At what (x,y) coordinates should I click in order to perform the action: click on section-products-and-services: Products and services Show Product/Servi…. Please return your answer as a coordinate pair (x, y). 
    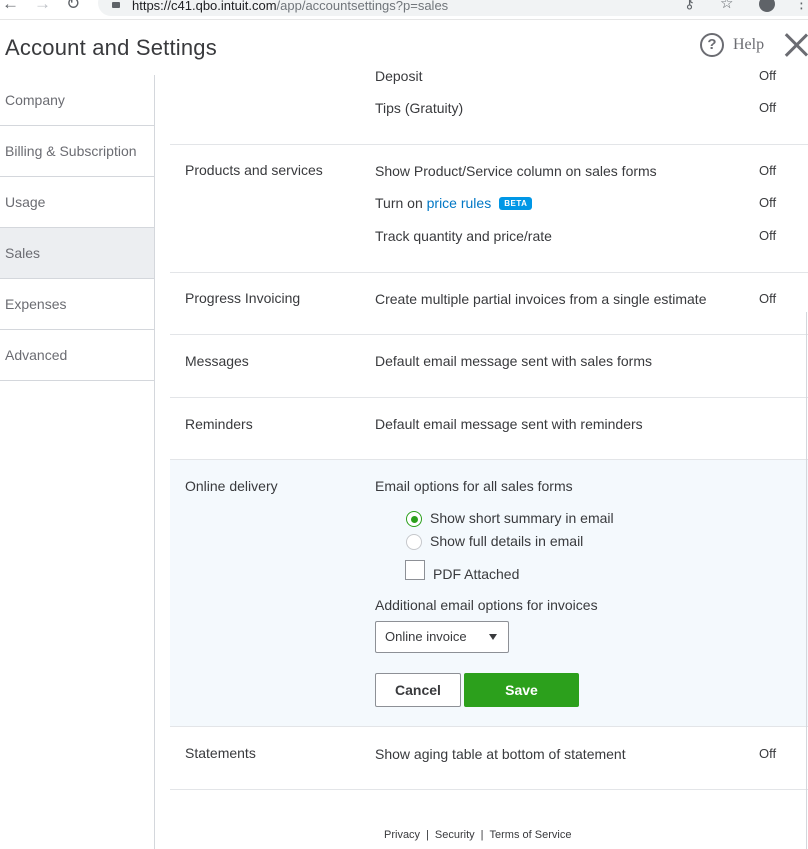
    Looking at the image, I should click on (489, 209).